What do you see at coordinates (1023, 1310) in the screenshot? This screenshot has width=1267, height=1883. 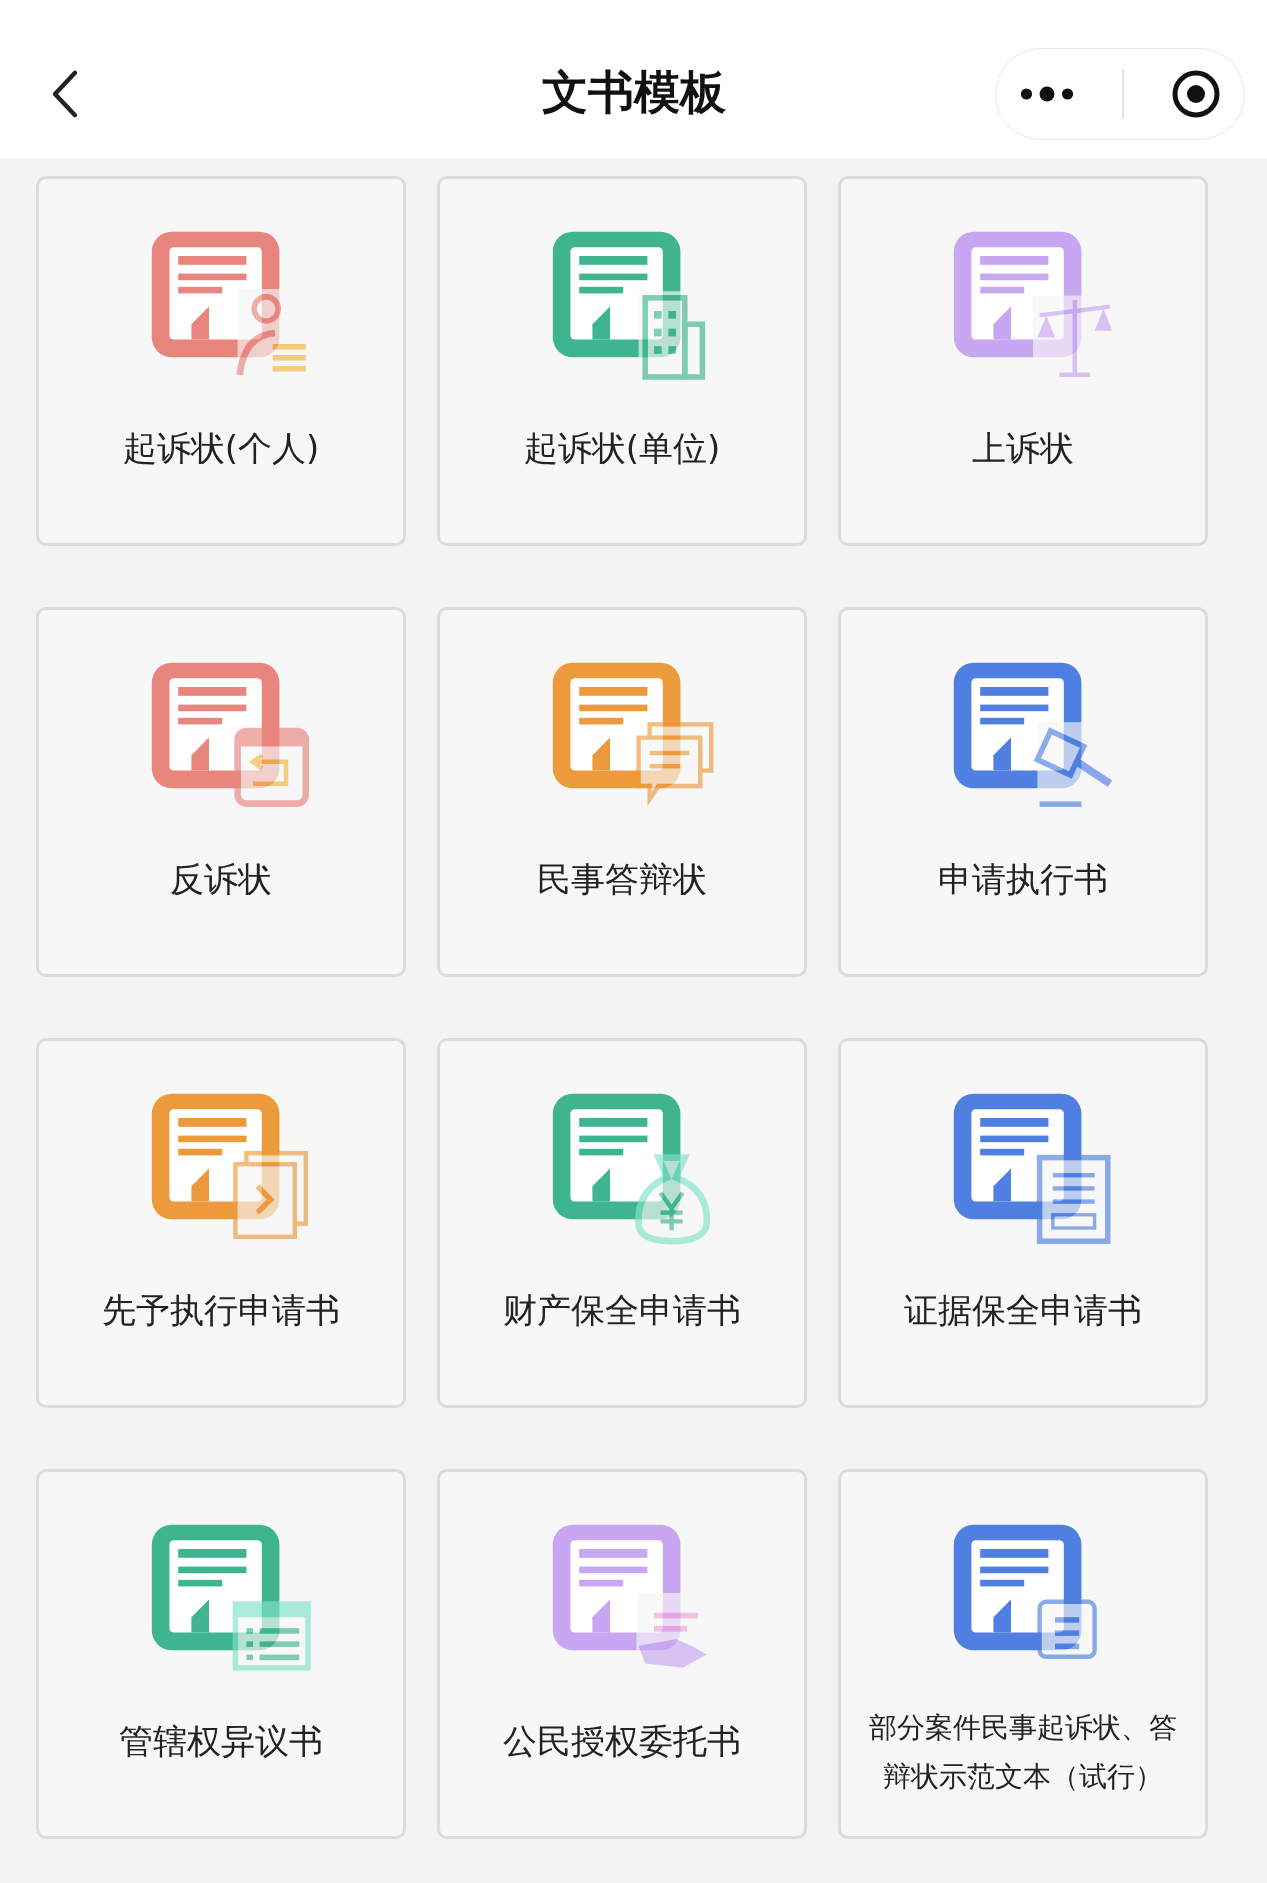 I see `template-label: 证据保全申请书` at bounding box center [1023, 1310].